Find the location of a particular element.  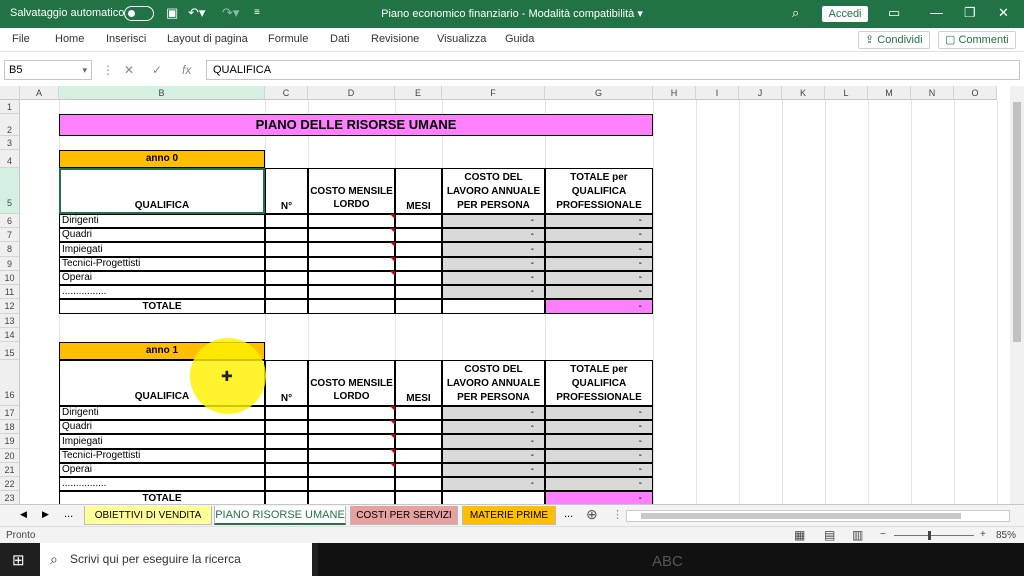

col-header-c: C is located at coordinates (286, 93).